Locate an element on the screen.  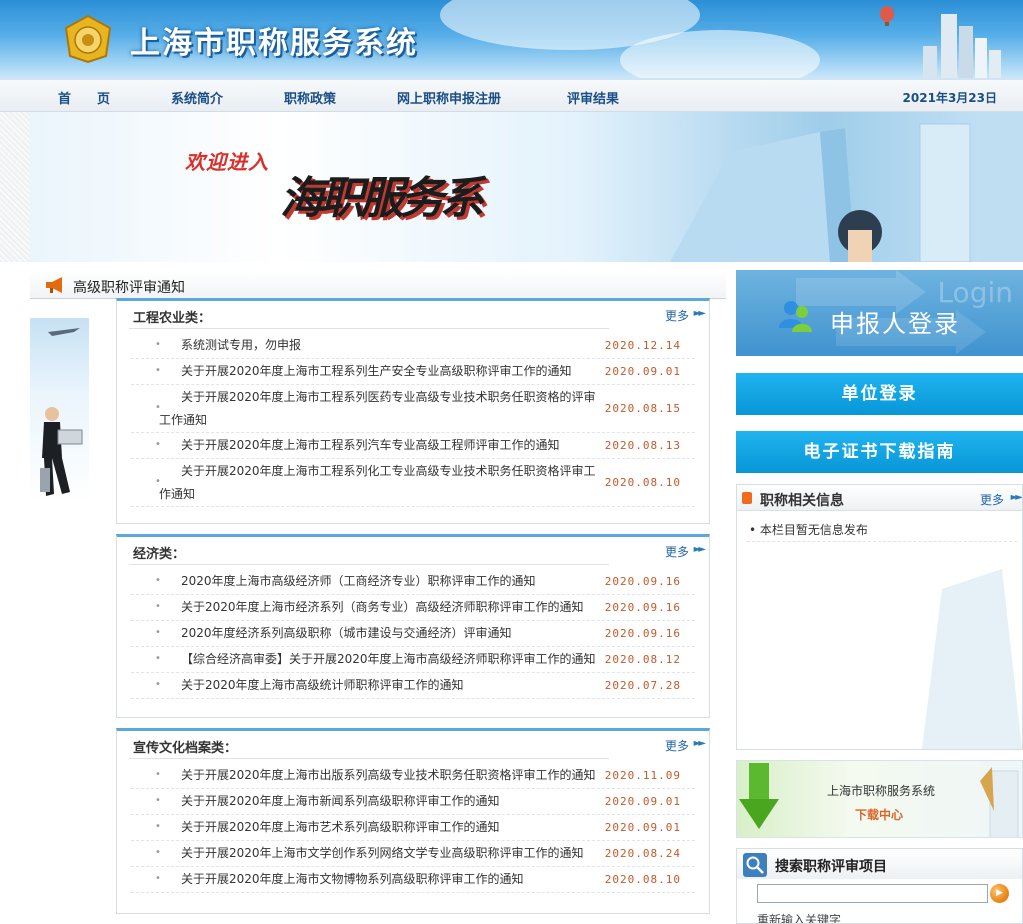
download-site-name: 上海市职称服务系统 is located at coordinates (881, 791).